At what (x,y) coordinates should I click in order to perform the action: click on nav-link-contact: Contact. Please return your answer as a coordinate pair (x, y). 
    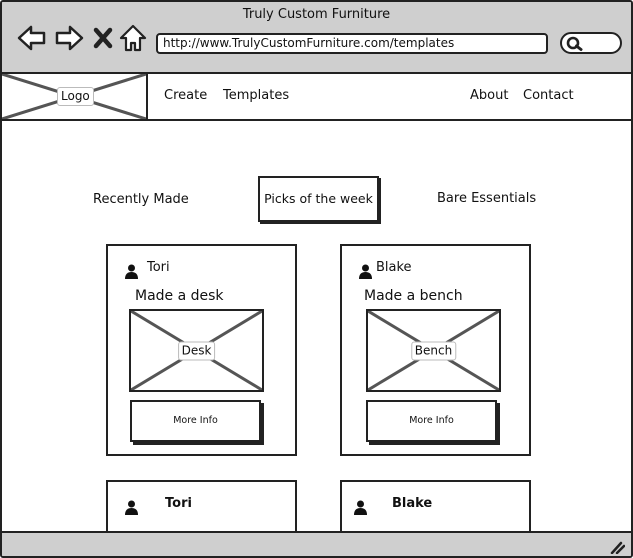
    Looking at the image, I should click on (548, 95).